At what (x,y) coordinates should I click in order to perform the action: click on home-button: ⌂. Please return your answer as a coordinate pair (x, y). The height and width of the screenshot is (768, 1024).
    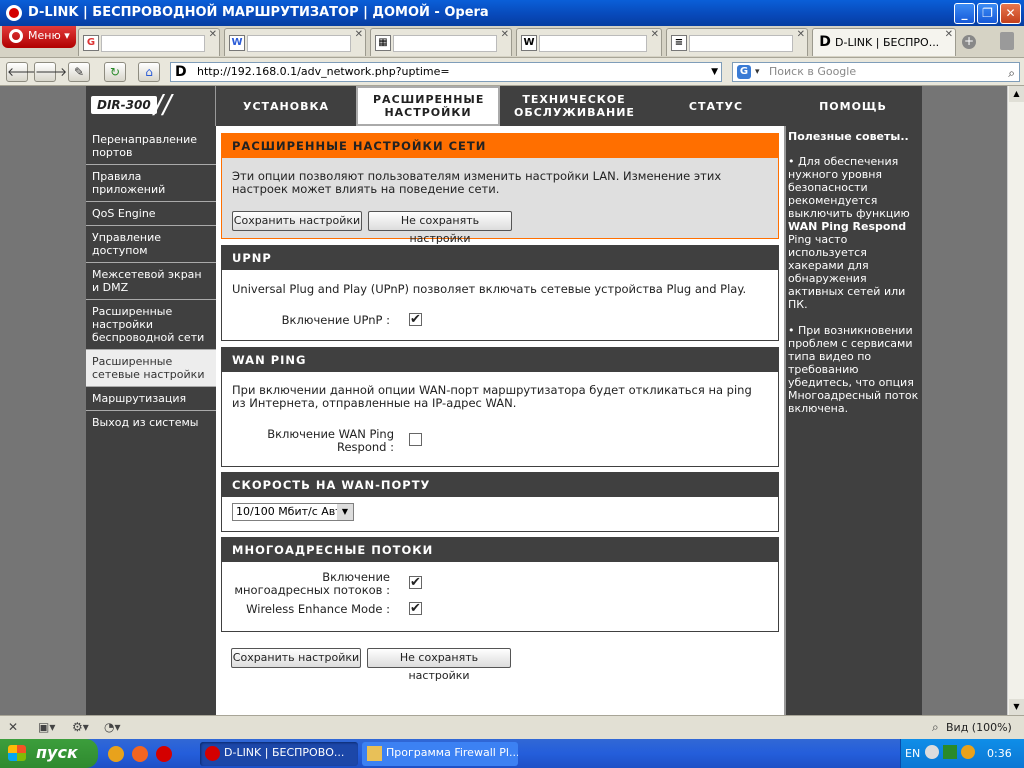
    Looking at the image, I should click on (149, 72).